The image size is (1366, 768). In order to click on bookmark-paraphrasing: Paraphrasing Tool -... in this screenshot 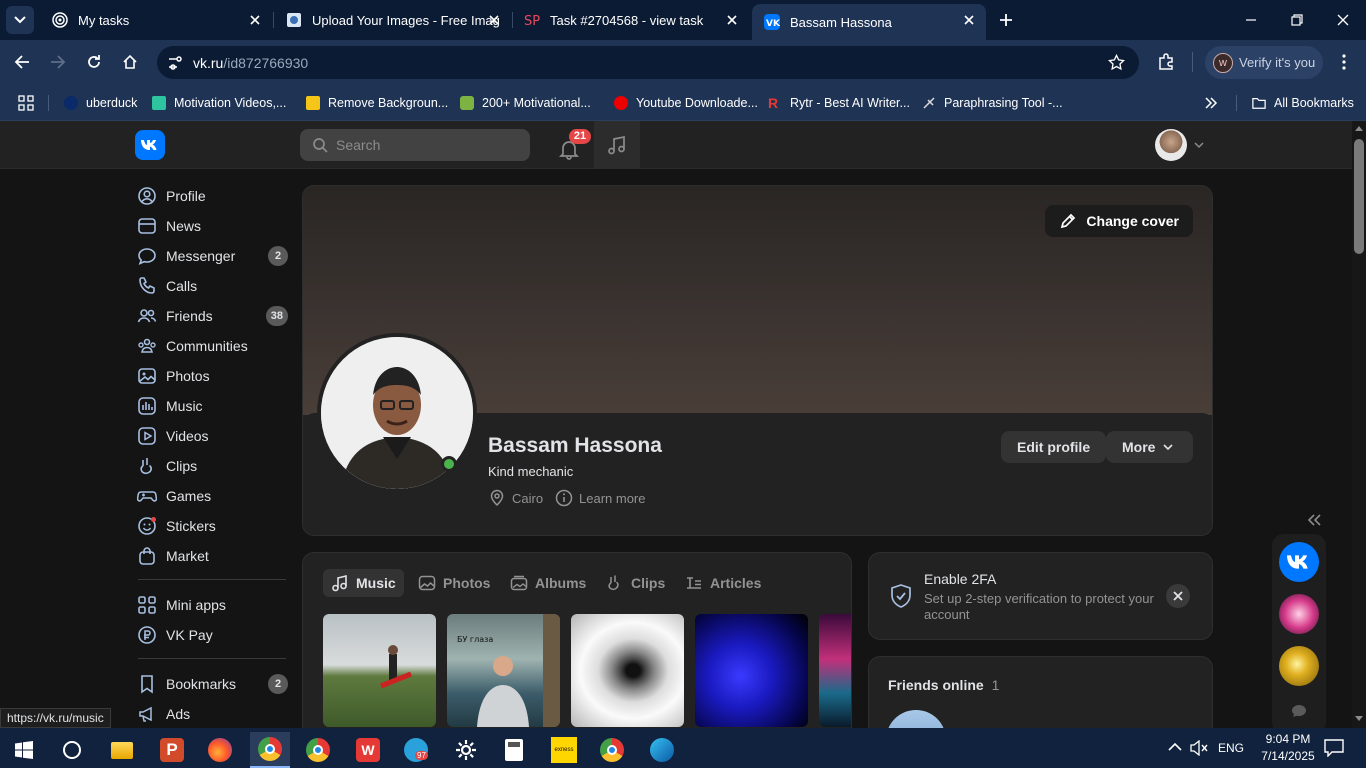, I will do `click(992, 103)`.